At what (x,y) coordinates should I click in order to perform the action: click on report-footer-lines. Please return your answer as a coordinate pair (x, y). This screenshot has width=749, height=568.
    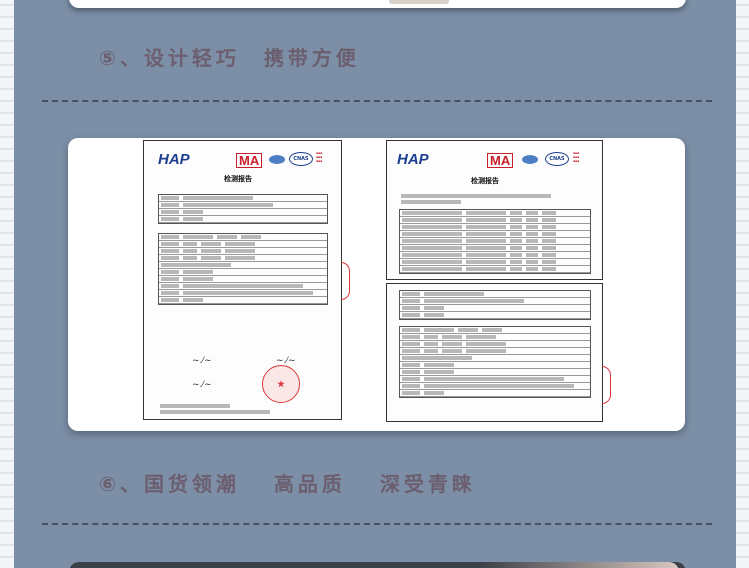
    Looking at the image, I should click on (223, 409).